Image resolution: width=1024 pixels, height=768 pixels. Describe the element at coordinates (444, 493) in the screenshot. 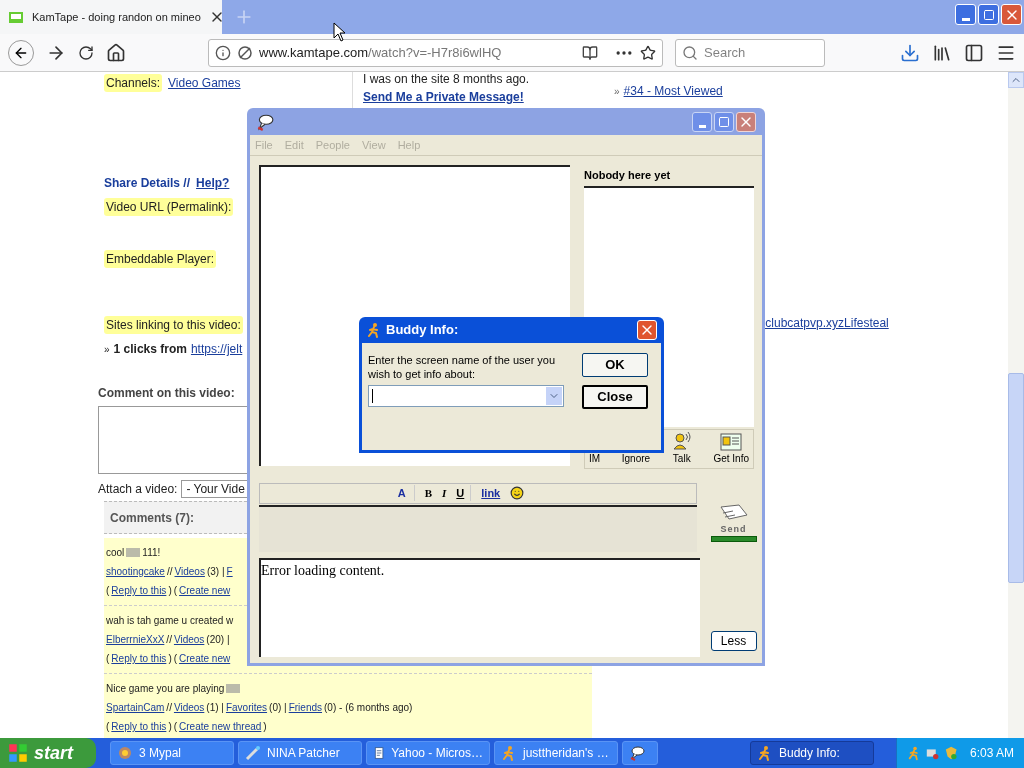

I see `italic-button: I` at that location.